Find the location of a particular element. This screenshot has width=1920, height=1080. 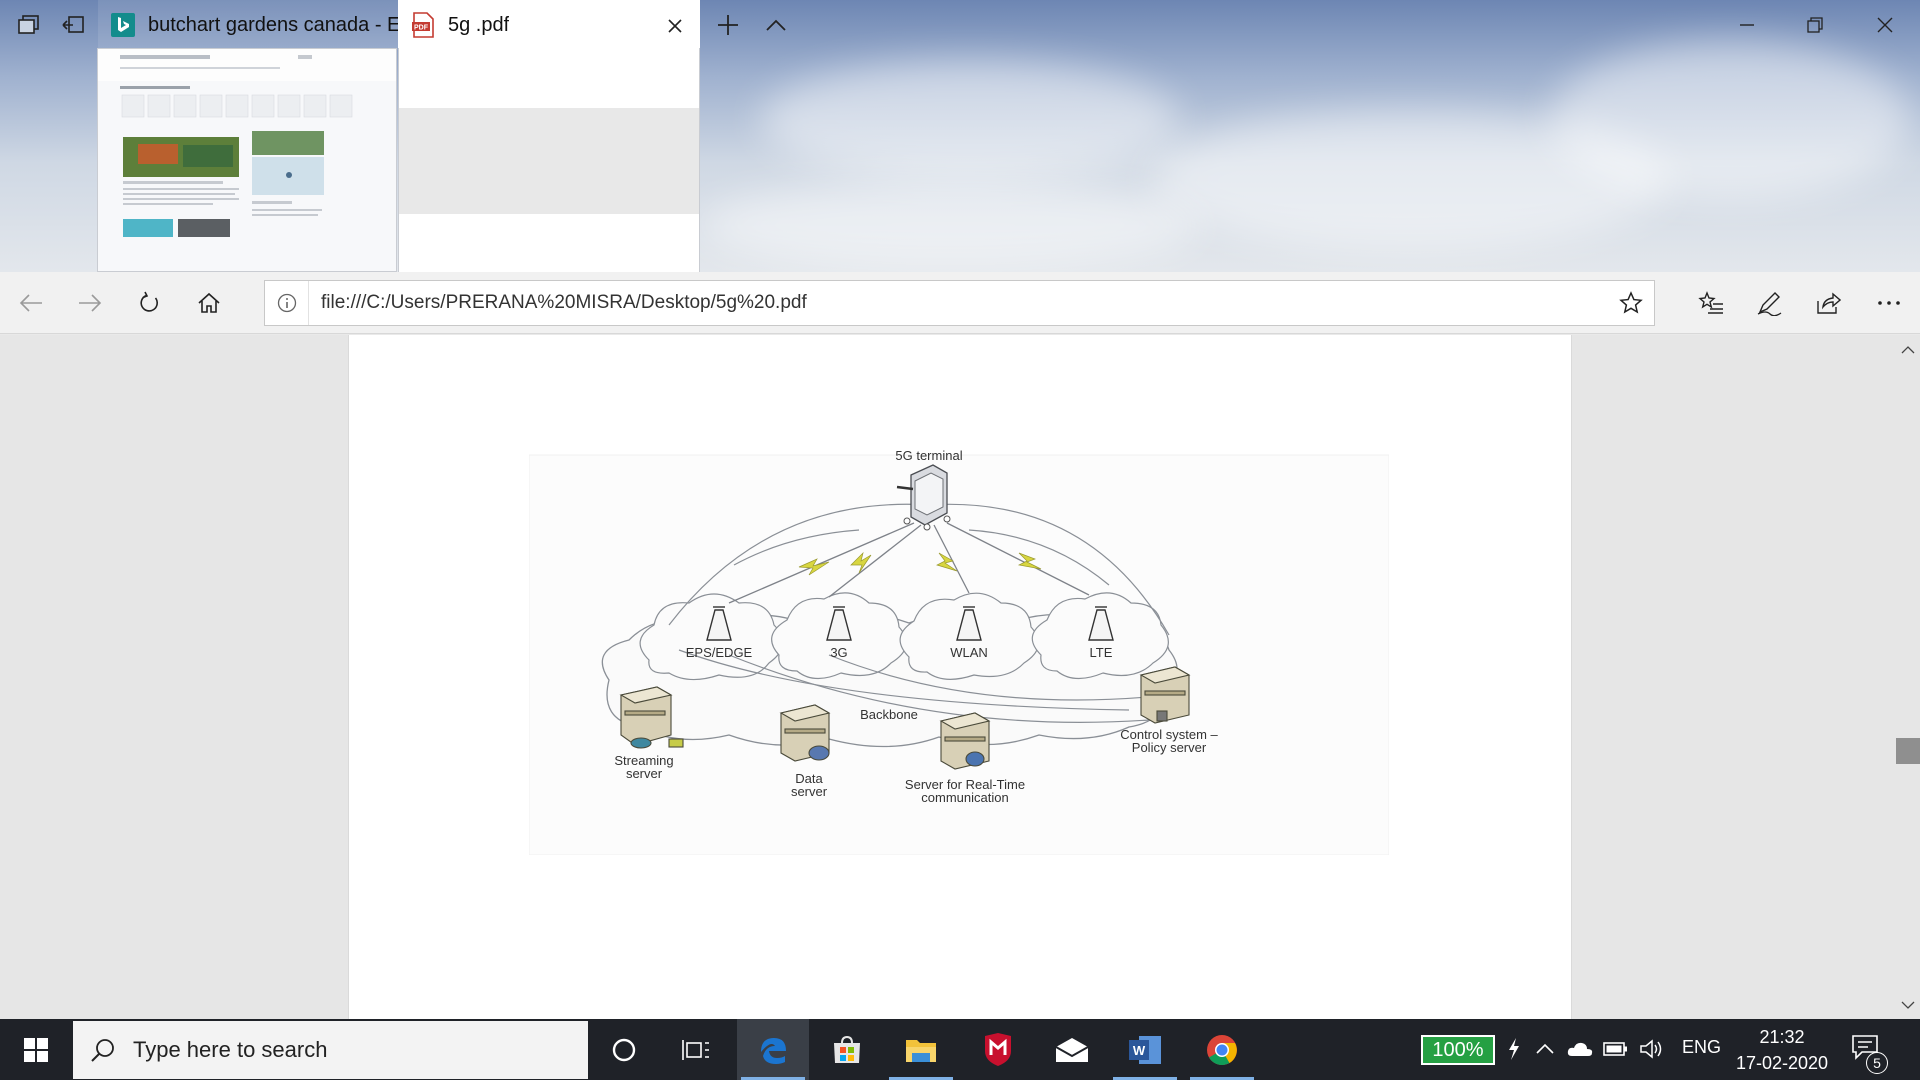

onedrive-icon is located at coordinates (1580, 1049).